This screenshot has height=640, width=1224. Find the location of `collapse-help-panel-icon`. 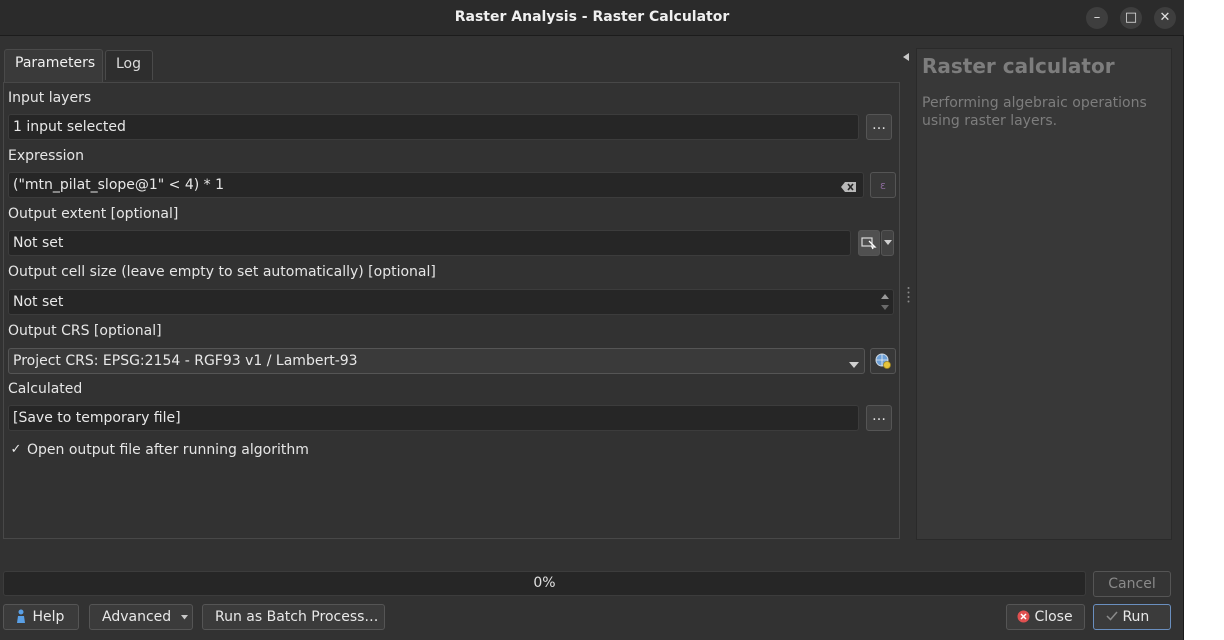

collapse-help-panel-icon is located at coordinates (907, 55).